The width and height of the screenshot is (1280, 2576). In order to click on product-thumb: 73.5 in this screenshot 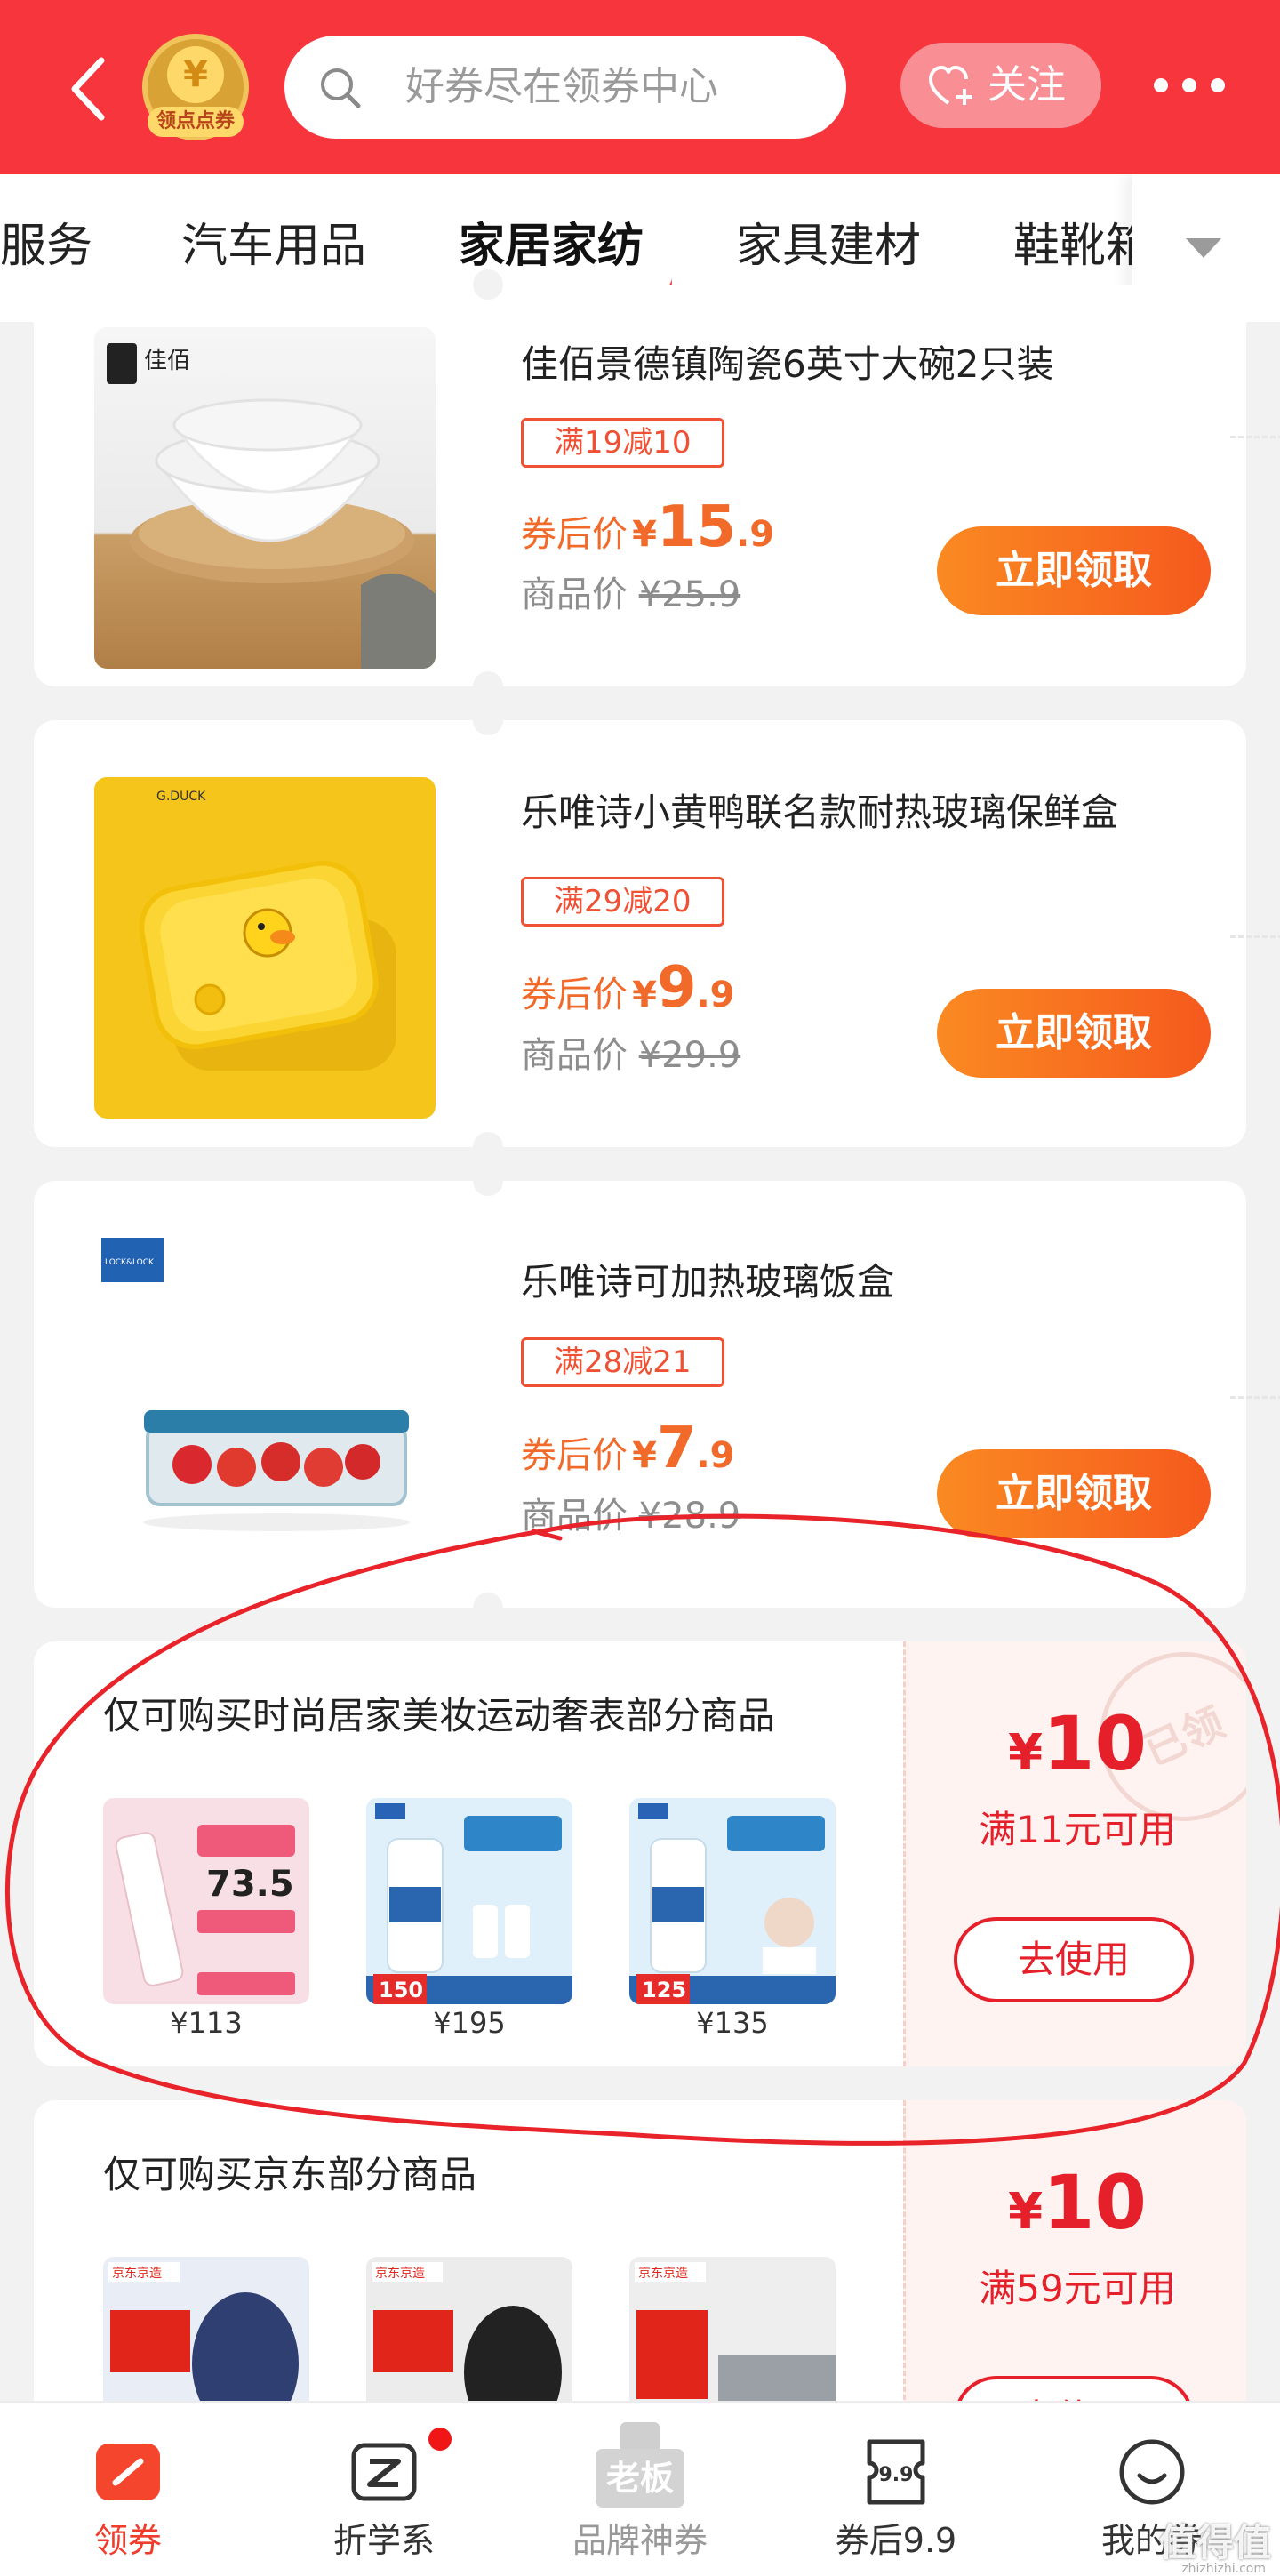, I will do `click(206, 1901)`.